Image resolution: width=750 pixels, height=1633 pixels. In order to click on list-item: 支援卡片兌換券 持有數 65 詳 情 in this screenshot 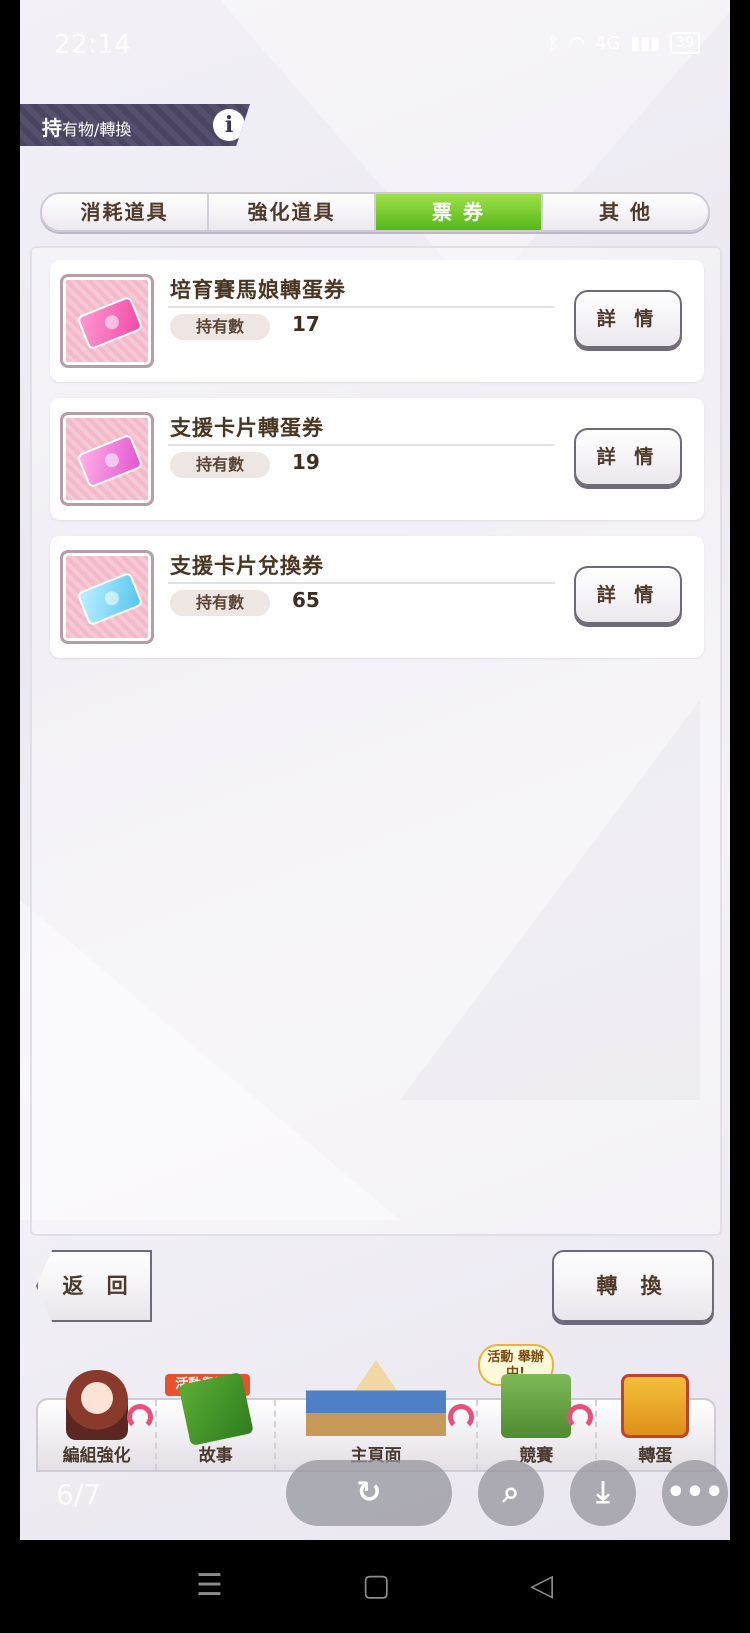, I will do `click(377, 597)`.